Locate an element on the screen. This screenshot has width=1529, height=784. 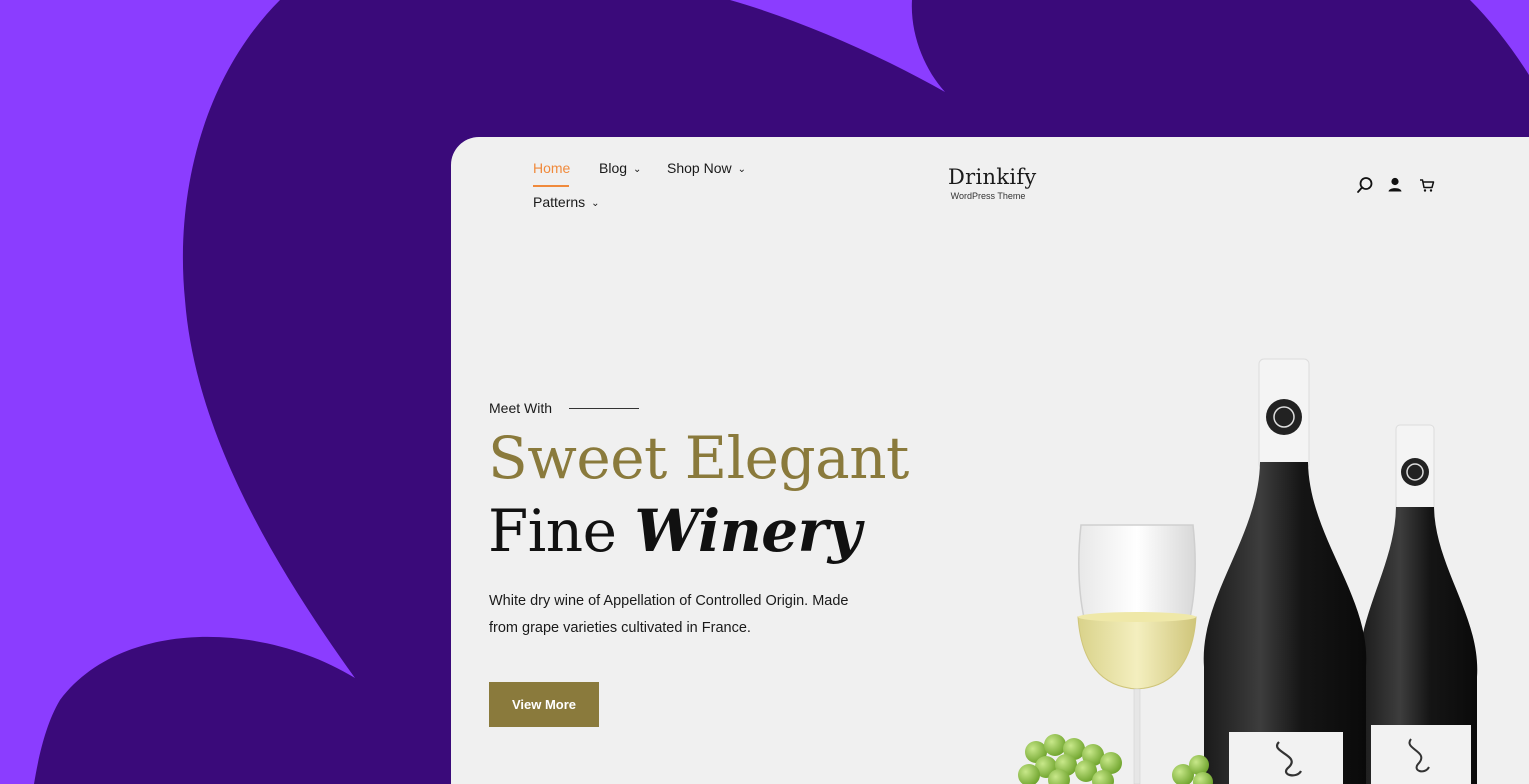
view-more-button: View More is located at coordinates (544, 704).